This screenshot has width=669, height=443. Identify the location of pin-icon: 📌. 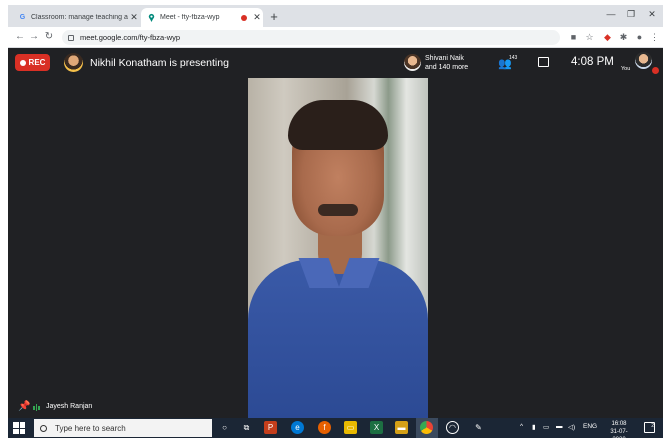
(24, 406).